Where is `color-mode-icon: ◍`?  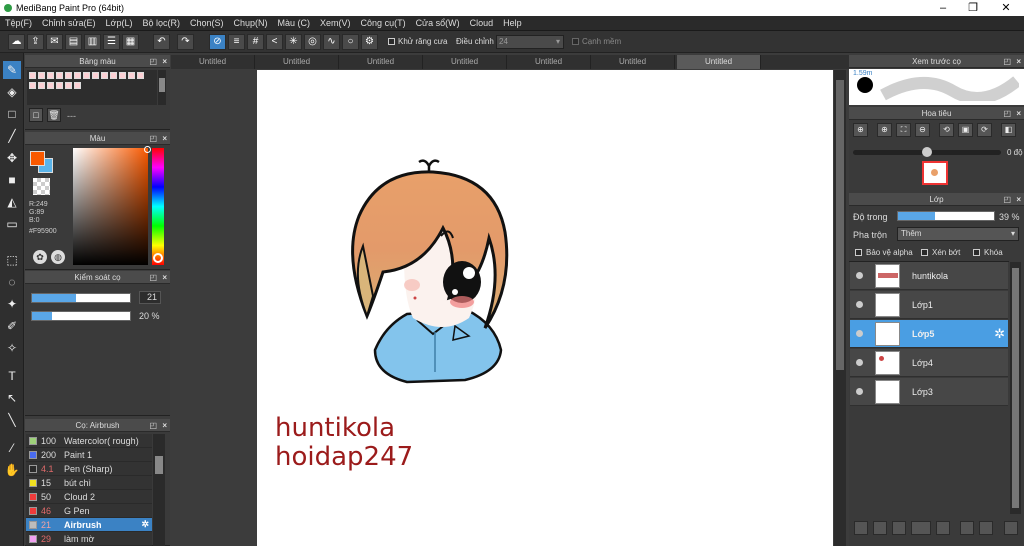 color-mode-icon: ◍ is located at coordinates (58, 257).